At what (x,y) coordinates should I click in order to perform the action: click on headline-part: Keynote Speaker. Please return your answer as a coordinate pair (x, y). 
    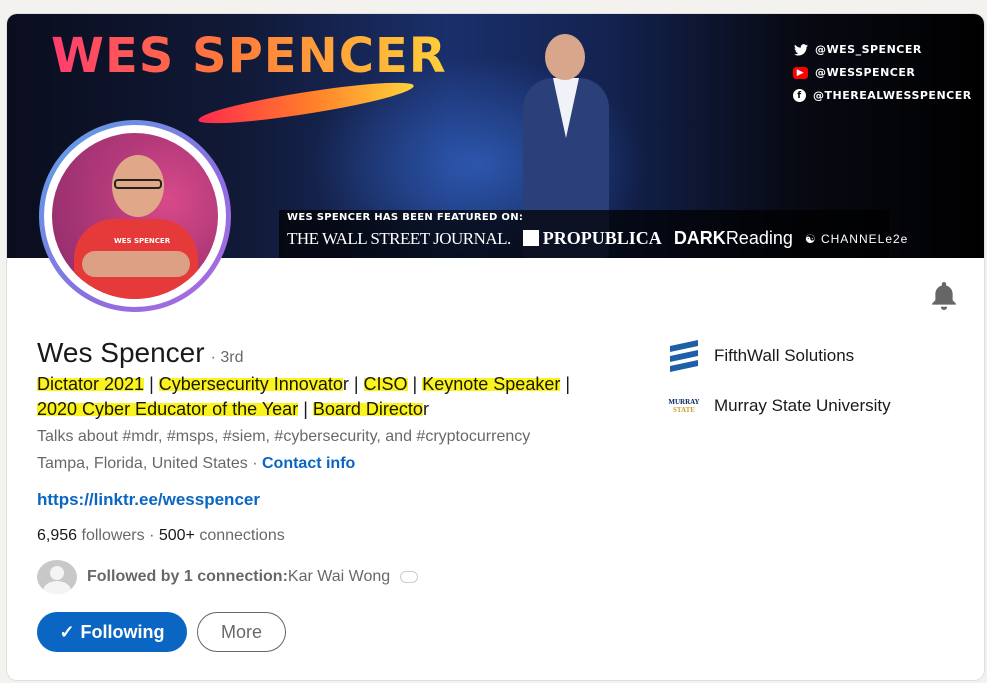
    Looking at the image, I should click on (491, 384).